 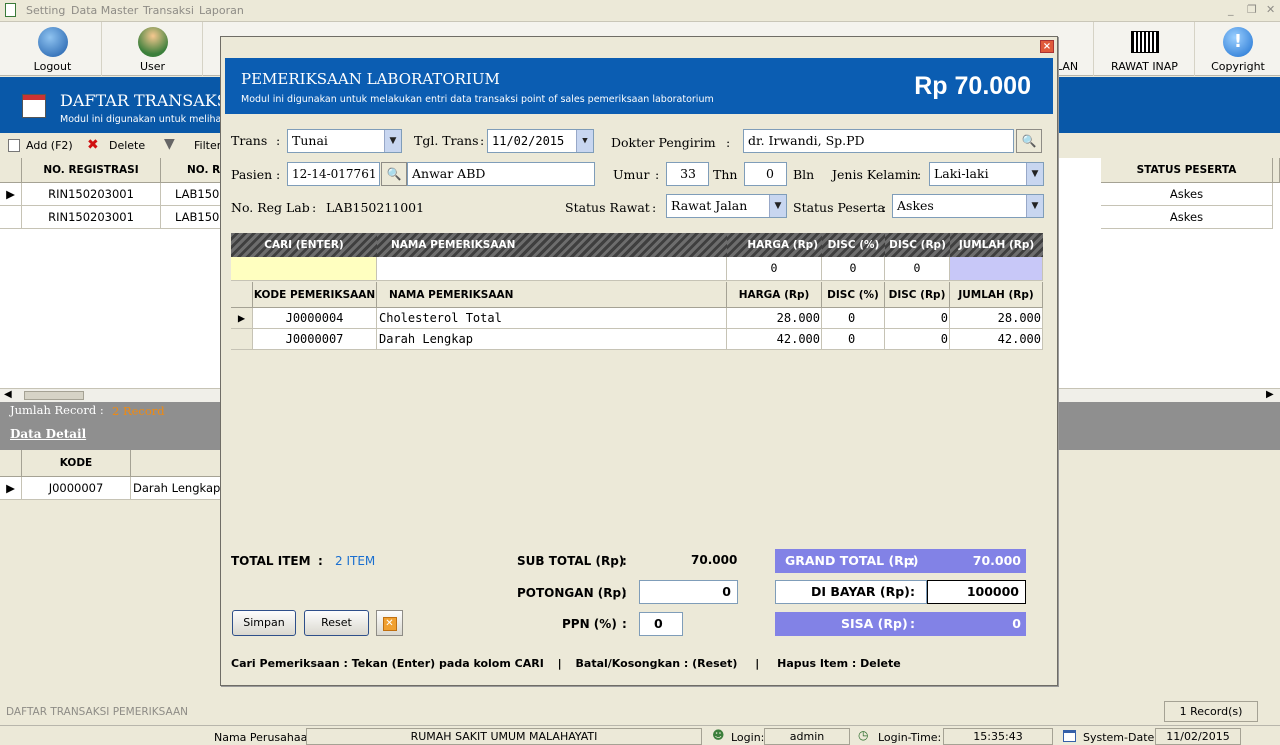 What do you see at coordinates (76, 488) in the screenshot?
I see `cell-kode: J0000007` at bounding box center [76, 488].